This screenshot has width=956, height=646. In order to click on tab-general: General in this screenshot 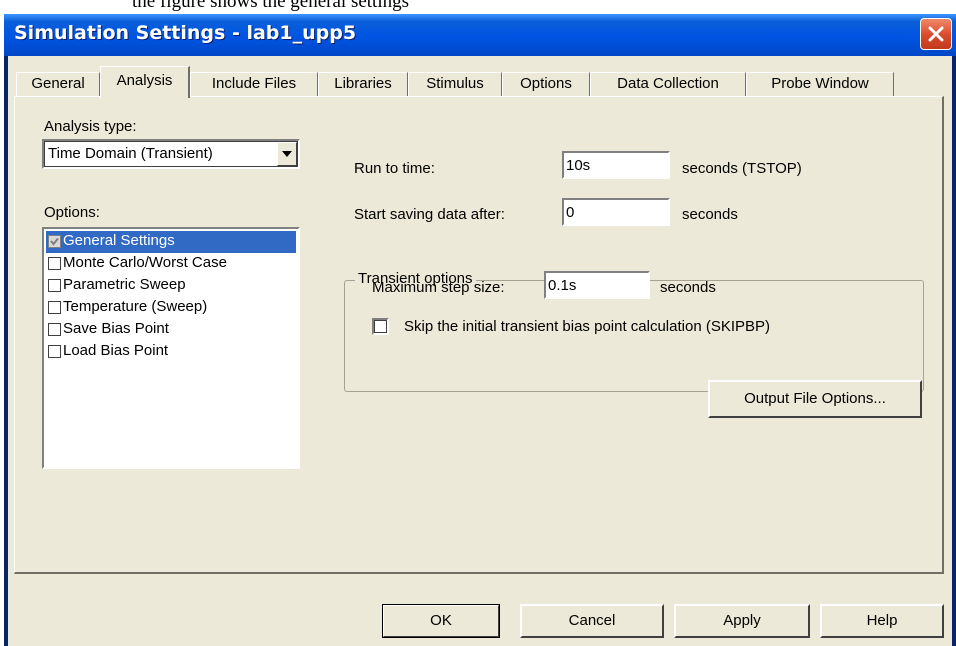, I will do `click(58, 84)`.